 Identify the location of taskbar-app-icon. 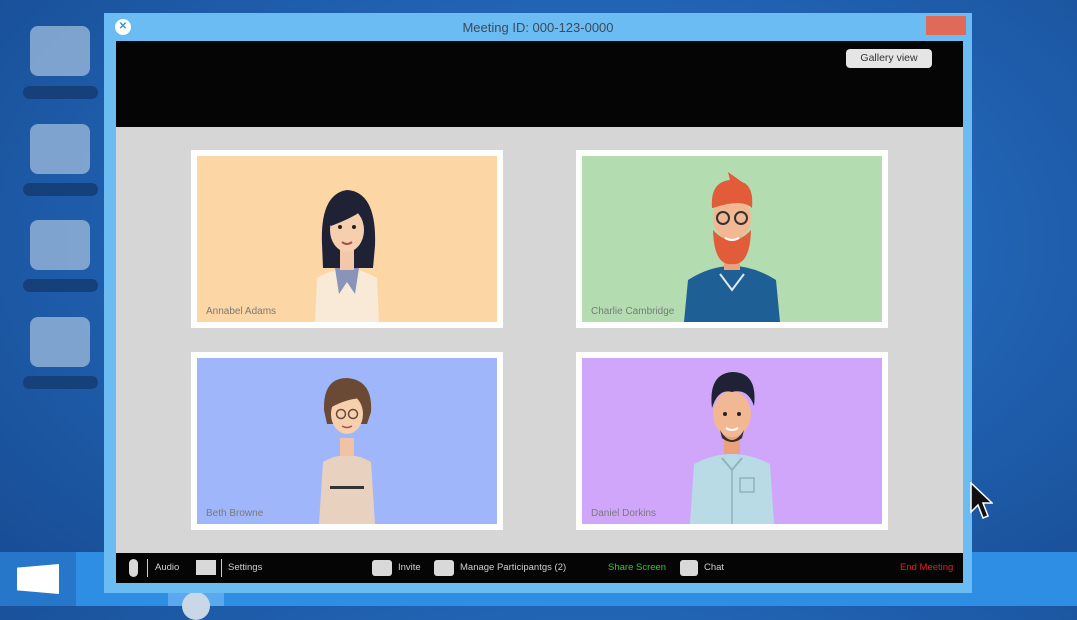
(196, 606).